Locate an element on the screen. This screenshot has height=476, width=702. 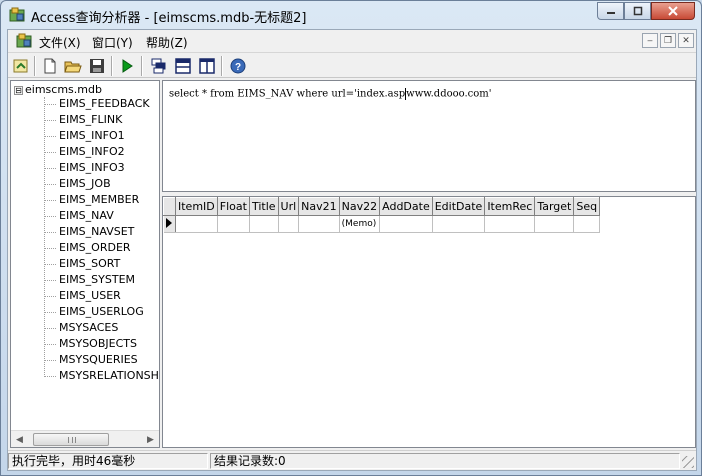
scroll-thumb is located at coordinates (71, 439).